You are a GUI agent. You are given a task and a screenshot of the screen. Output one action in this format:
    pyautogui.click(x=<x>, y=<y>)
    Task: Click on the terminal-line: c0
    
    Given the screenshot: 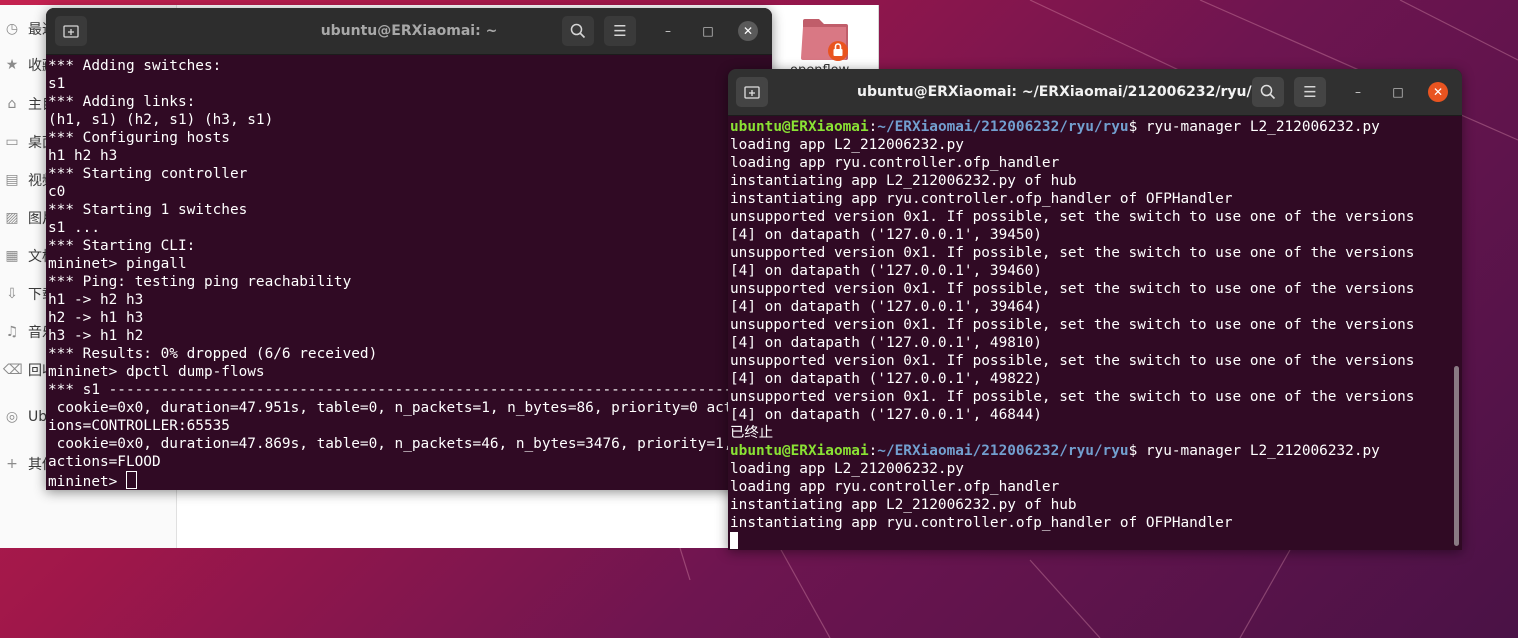 What is the action you would take?
    pyautogui.click(x=57, y=192)
    